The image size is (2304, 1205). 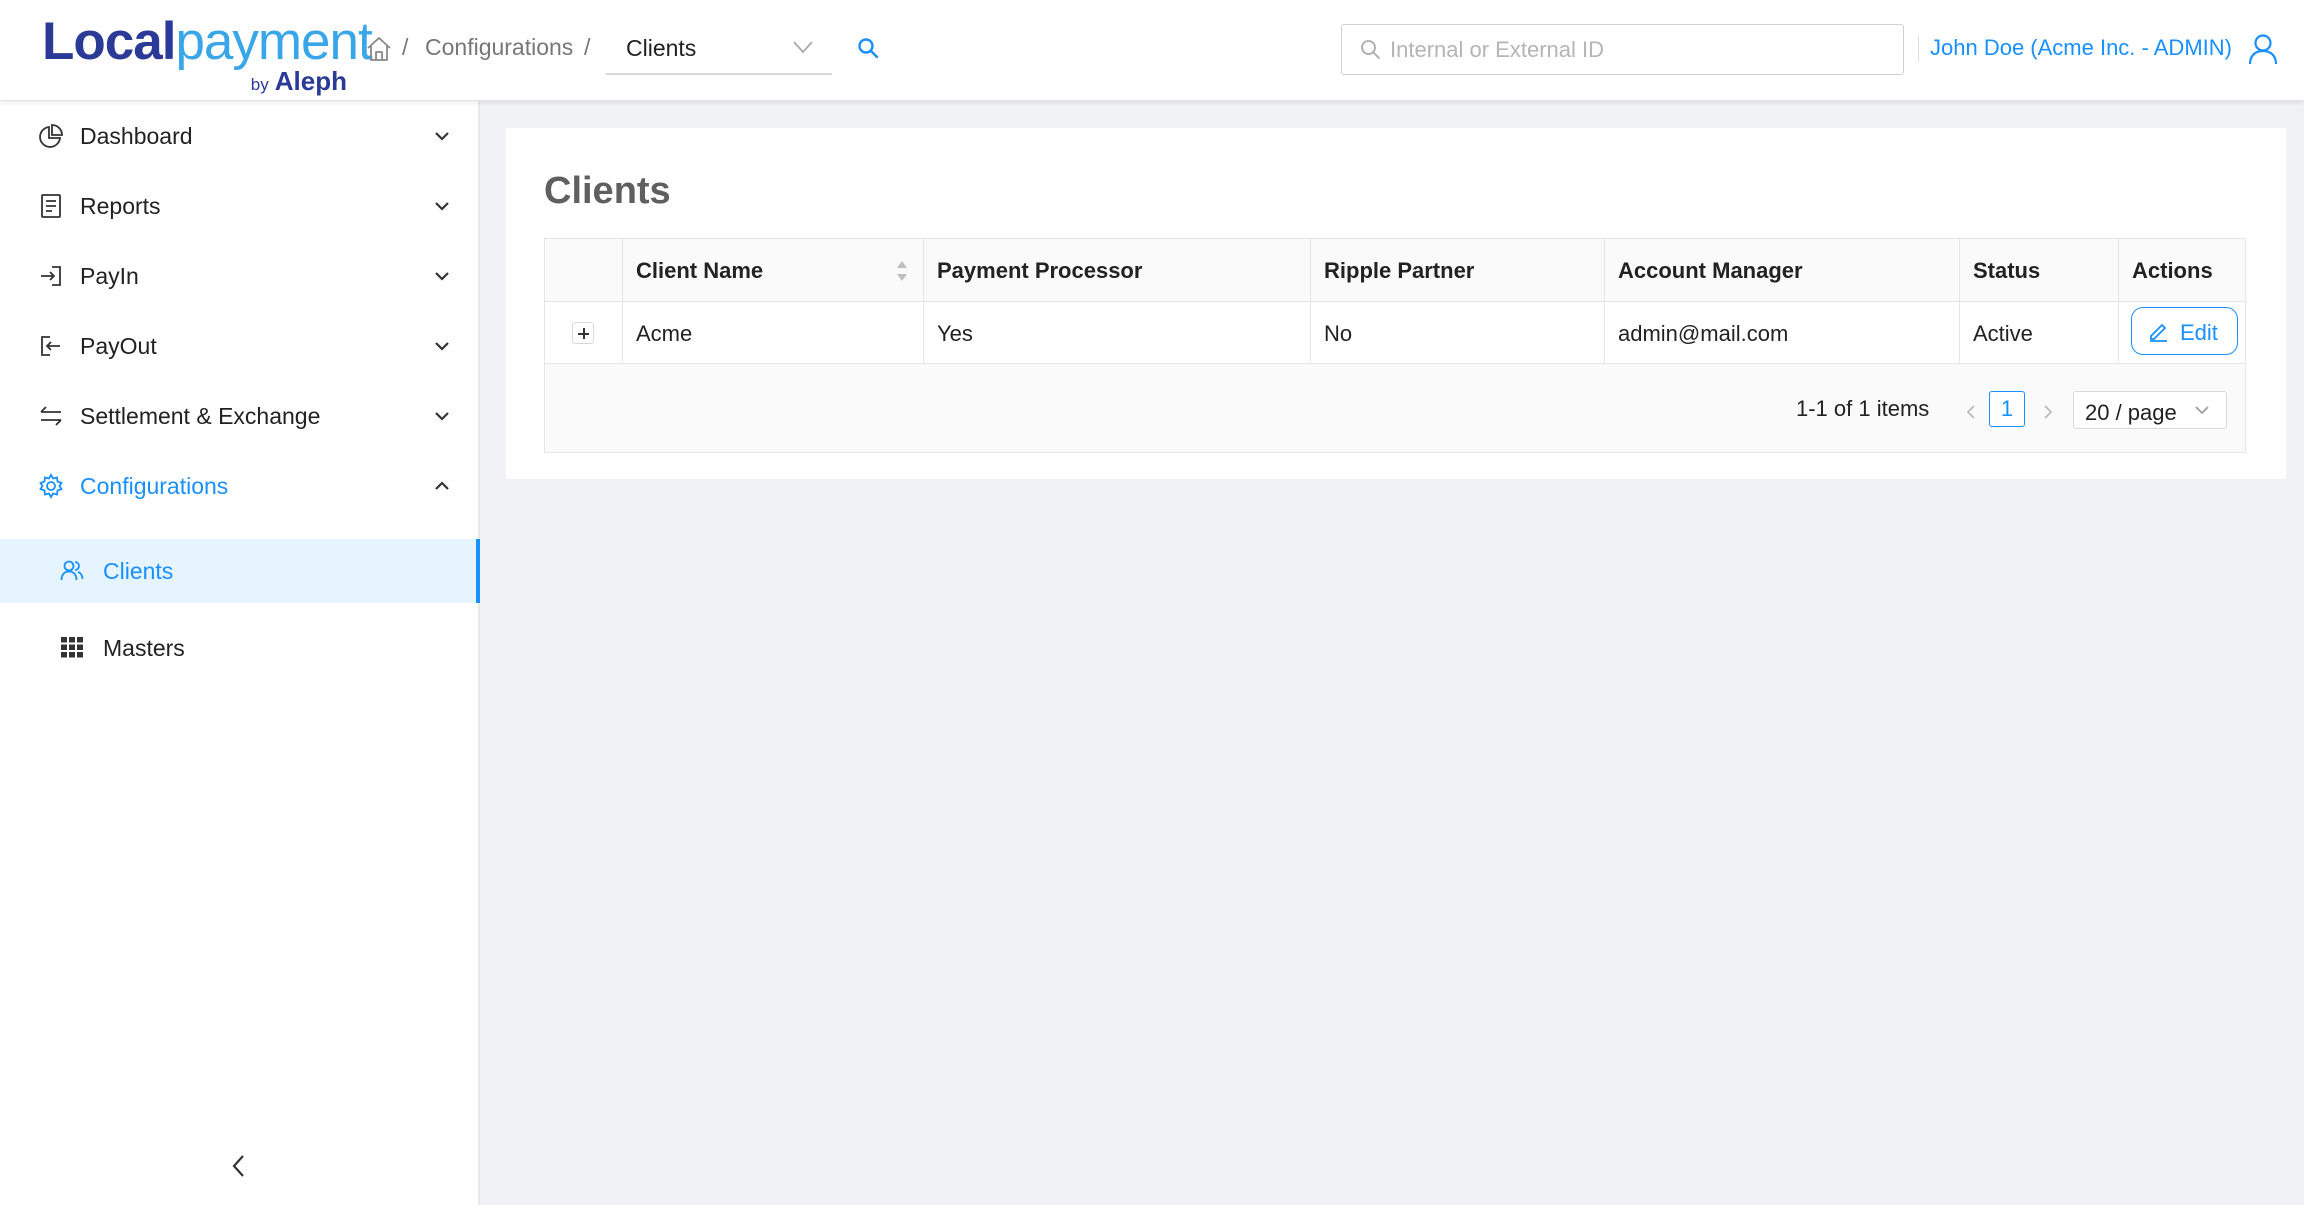 What do you see at coordinates (902, 271) in the screenshot?
I see `sort-icon` at bounding box center [902, 271].